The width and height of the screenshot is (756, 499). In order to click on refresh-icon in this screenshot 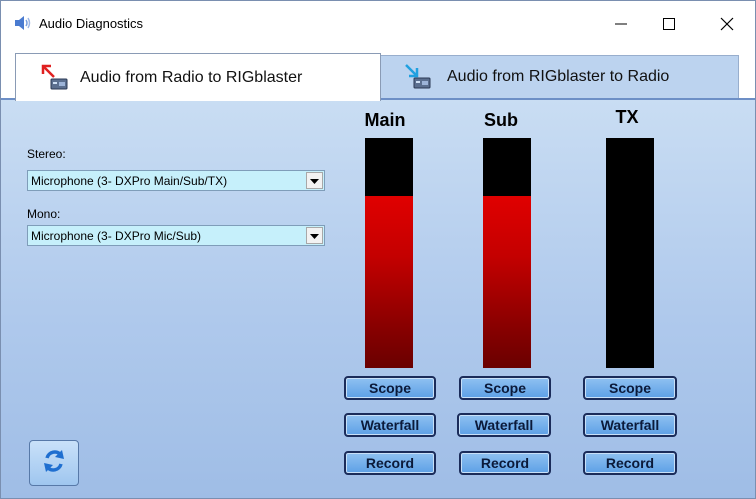, I will do `click(54, 463)`.